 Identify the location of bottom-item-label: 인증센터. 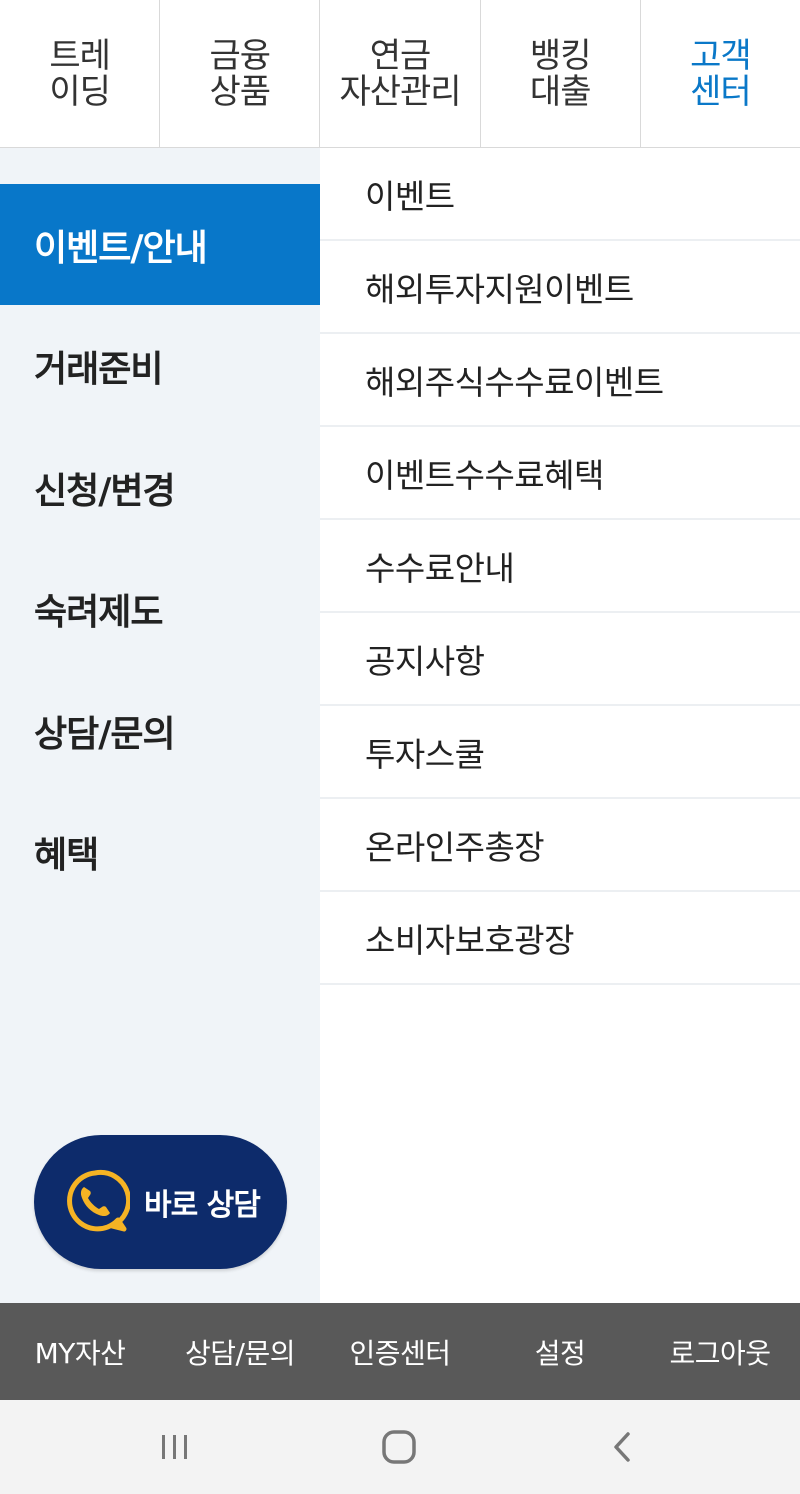
(400, 1353).